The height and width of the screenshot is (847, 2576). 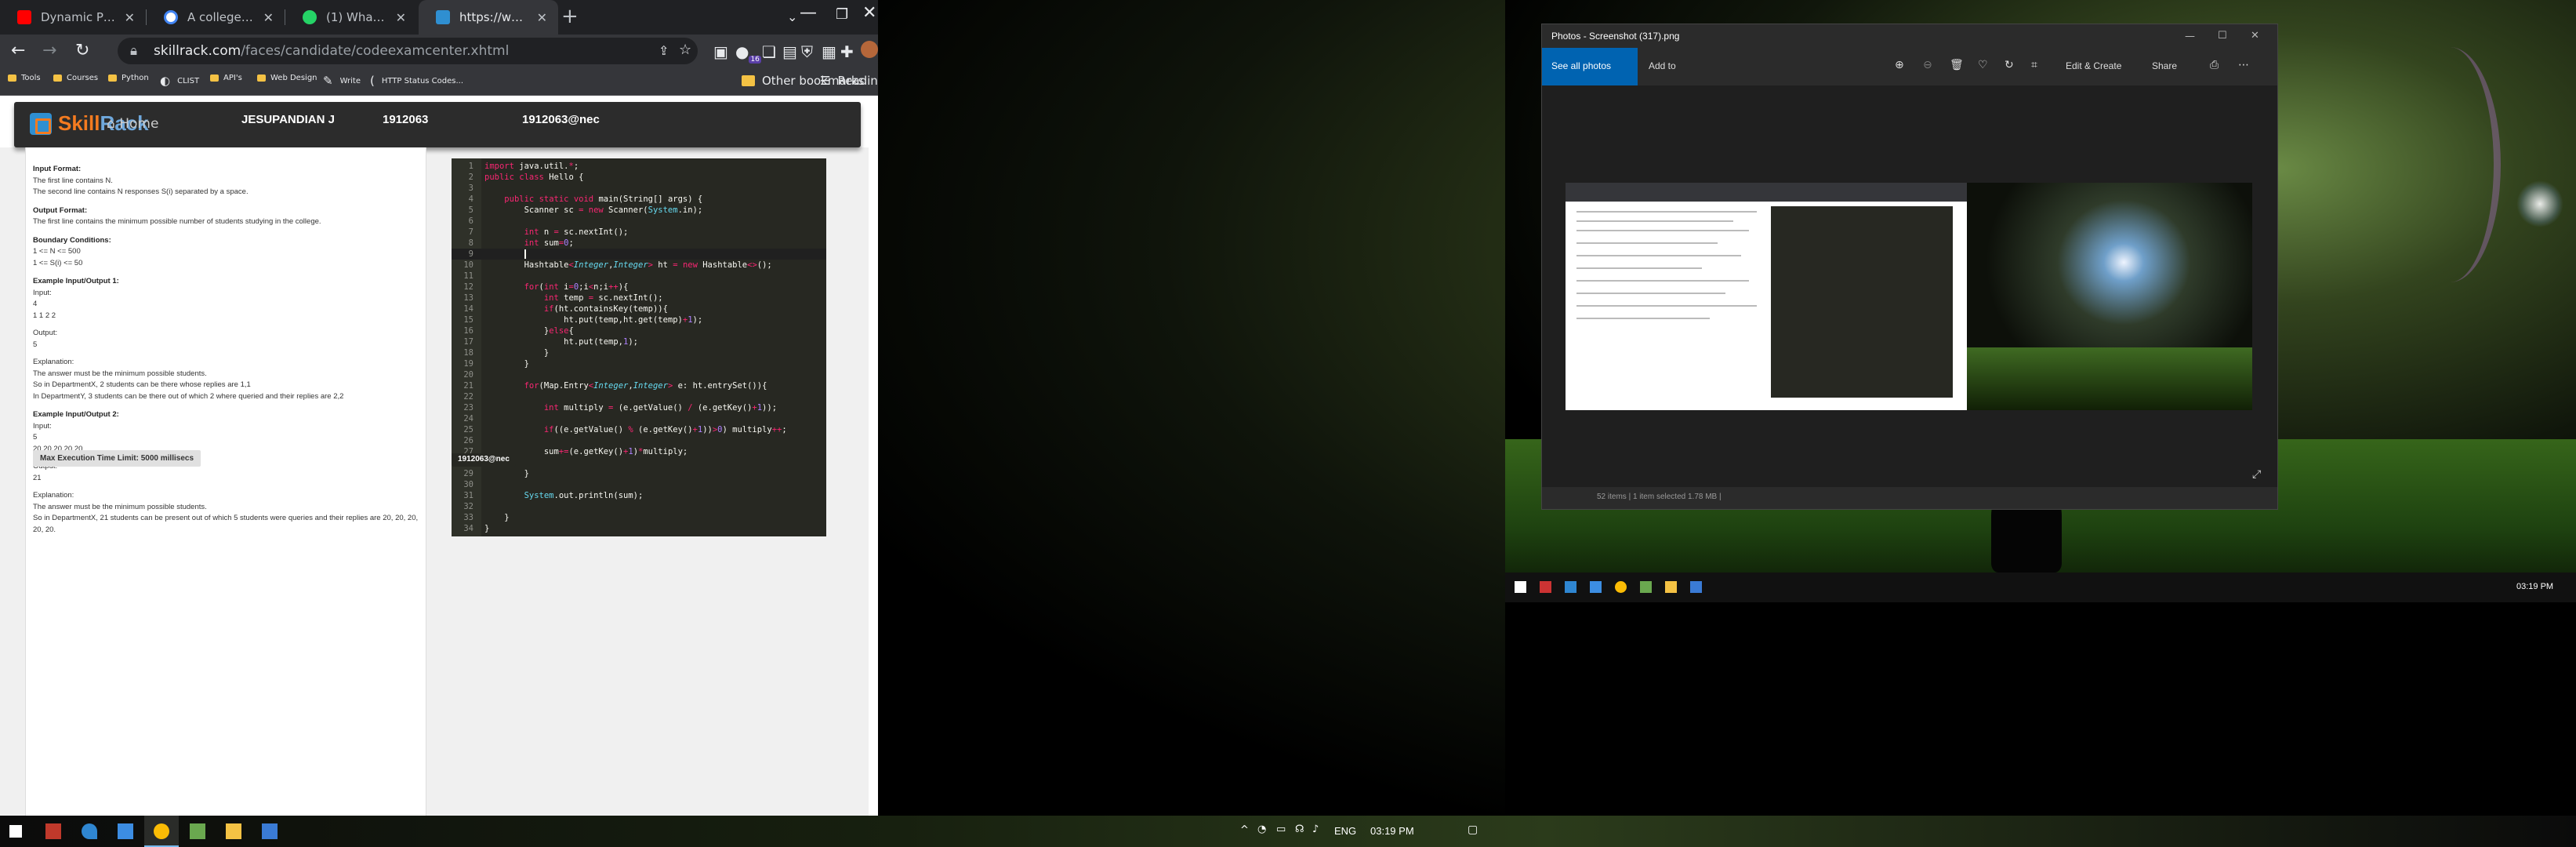 I want to click on extension-counter-icon: ● 16, so click(x=748, y=53).